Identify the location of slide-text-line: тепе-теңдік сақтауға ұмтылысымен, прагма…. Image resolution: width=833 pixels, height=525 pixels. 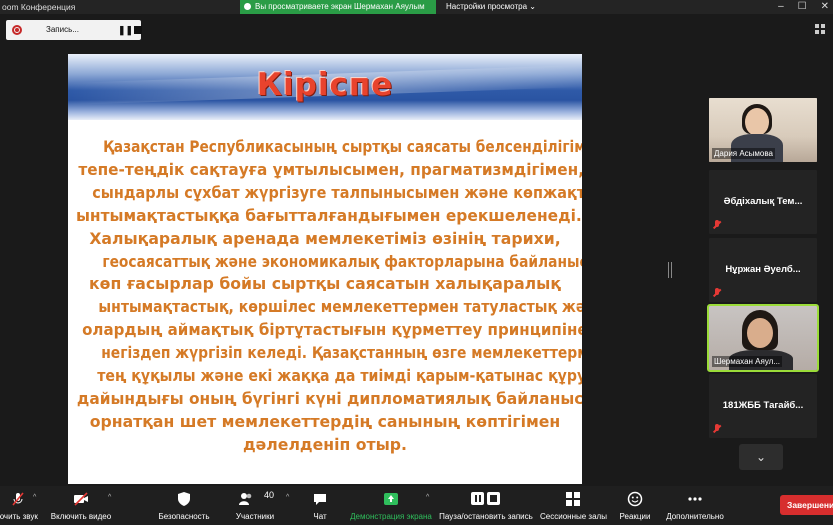
(330, 169).